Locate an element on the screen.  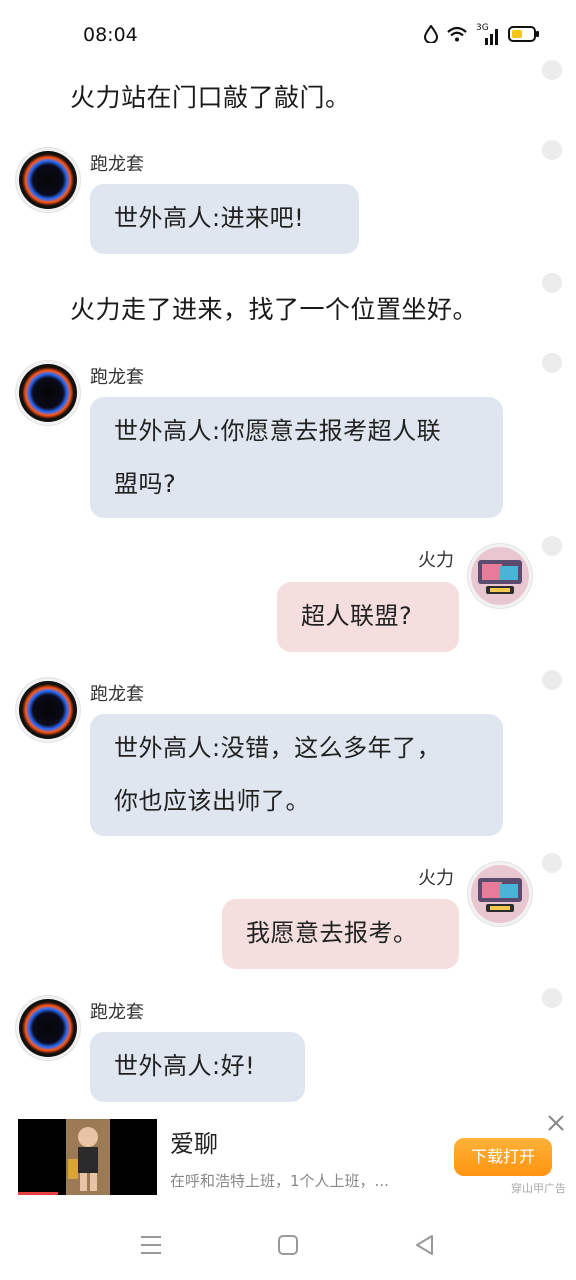
message-text: 世外高人:进来吧! is located at coordinates (209, 218).